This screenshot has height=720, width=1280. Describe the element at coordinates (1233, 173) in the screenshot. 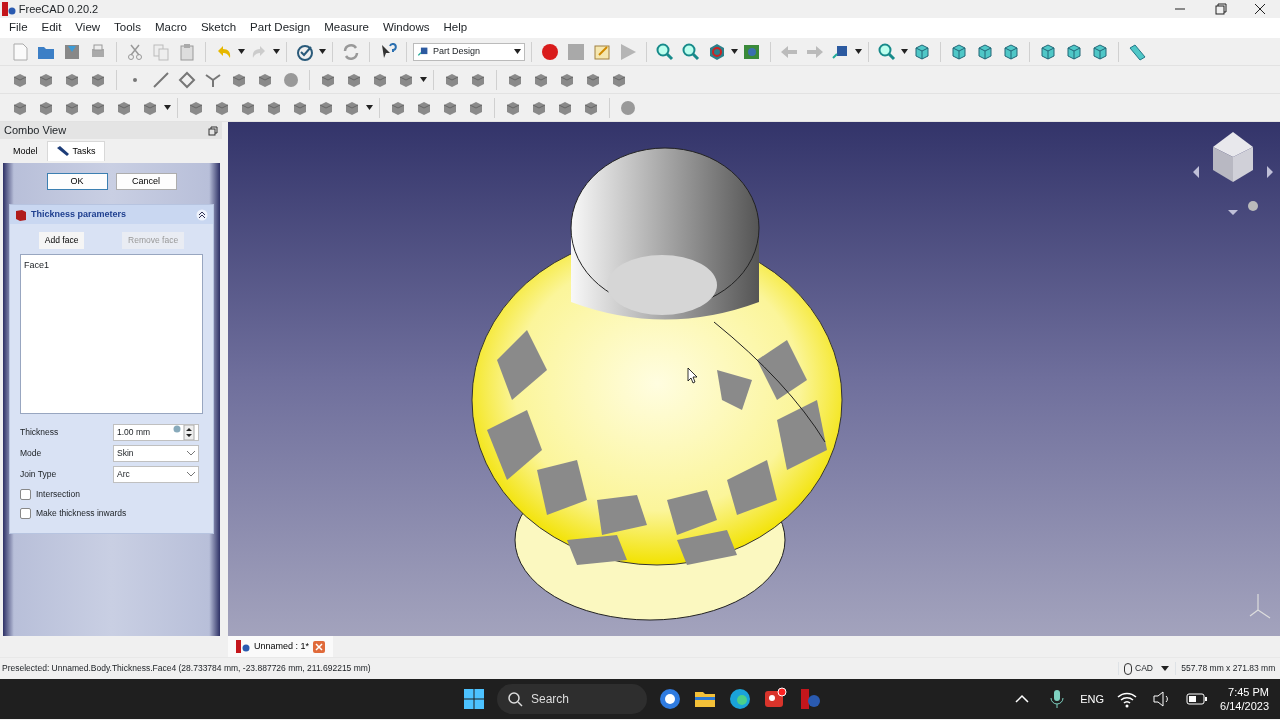

I see `navigation-cube-icon` at that location.